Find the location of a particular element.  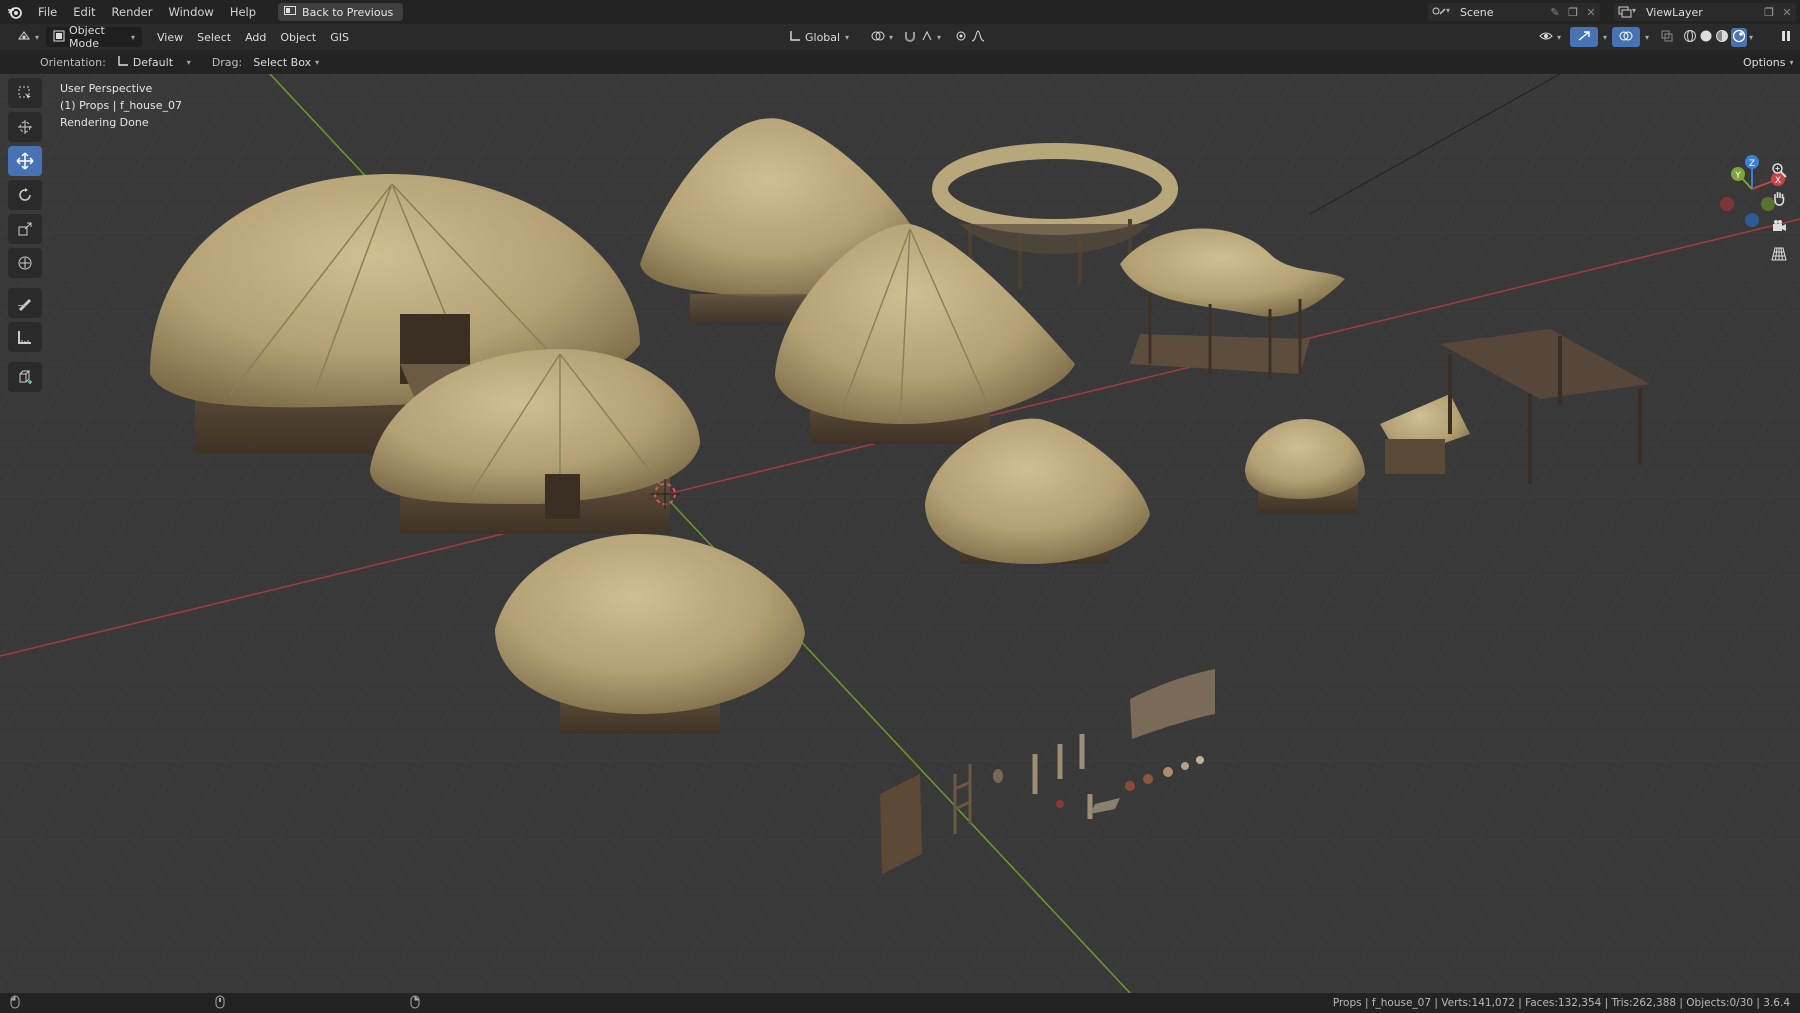

back-to-previous-label: Back to Previous is located at coordinates (348, 12).